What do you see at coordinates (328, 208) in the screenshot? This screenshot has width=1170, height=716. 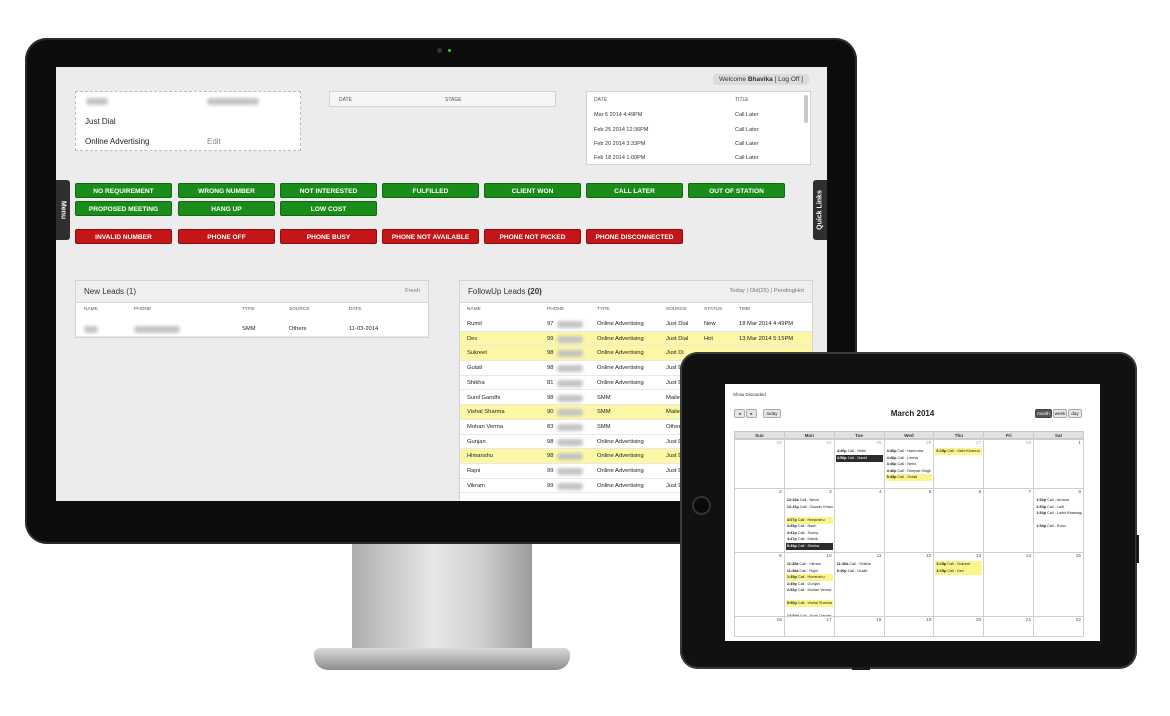 I see `low-cost-button: LOW COST` at bounding box center [328, 208].